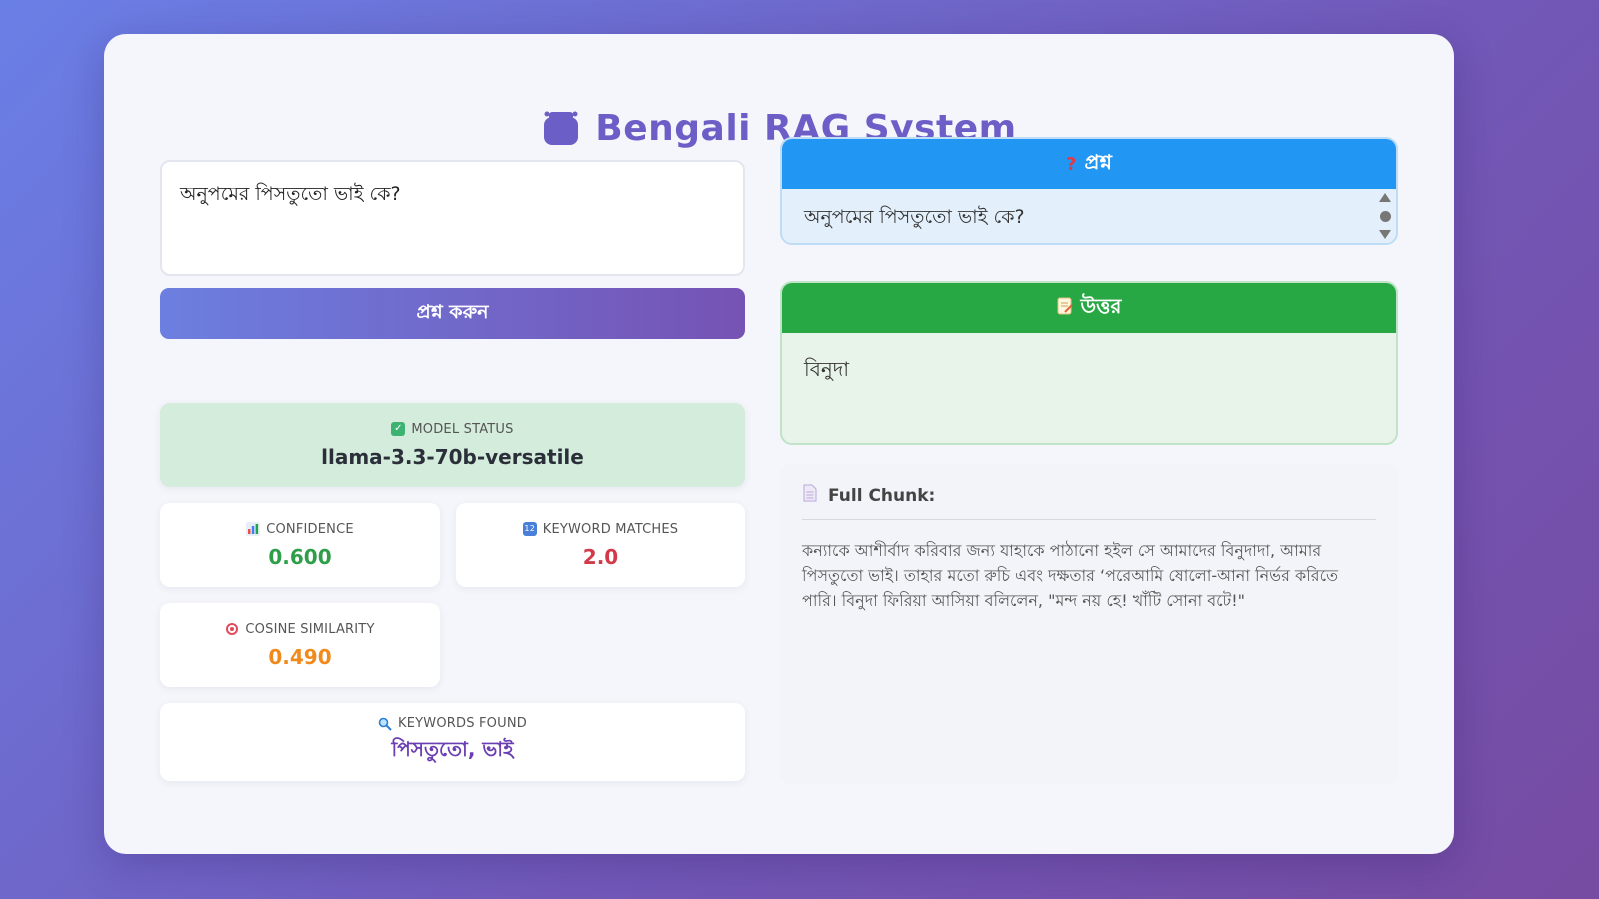  I want to click on scroll-down-icon, so click(1385, 234).